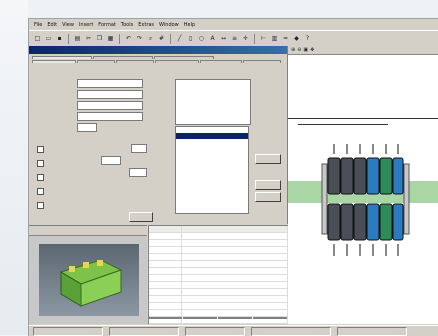  Describe the element at coordinates (201, 39) in the screenshot. I see `circle-icon: ○` at that location.